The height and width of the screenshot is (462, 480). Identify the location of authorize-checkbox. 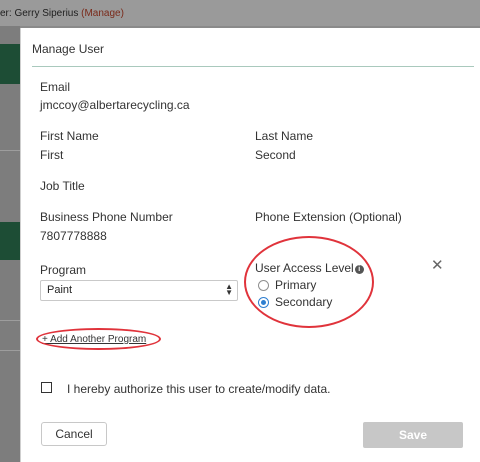
(46, 387).